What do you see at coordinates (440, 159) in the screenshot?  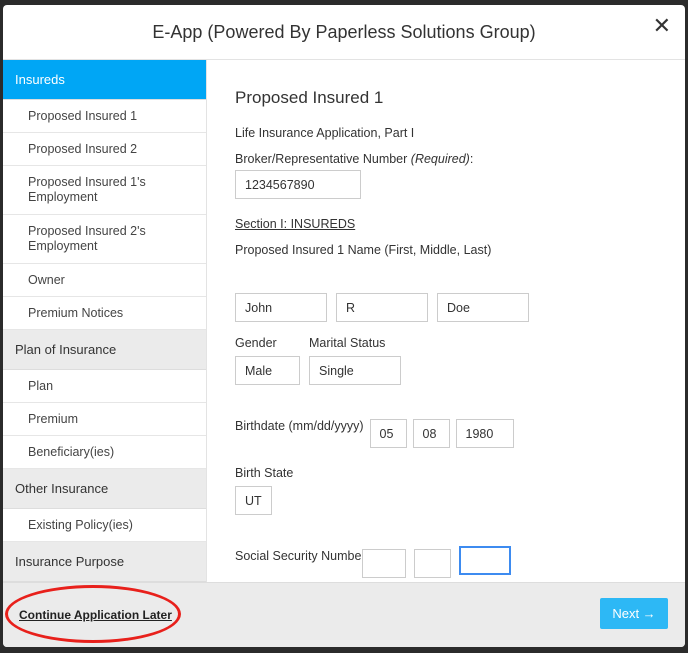 I see `required-note: (Required)` at bounding box center [440, 159].